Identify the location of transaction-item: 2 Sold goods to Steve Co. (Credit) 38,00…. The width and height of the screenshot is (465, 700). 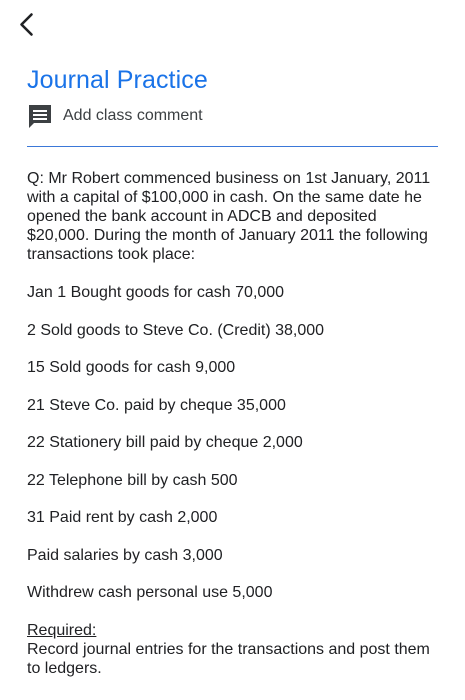
(176, 330).